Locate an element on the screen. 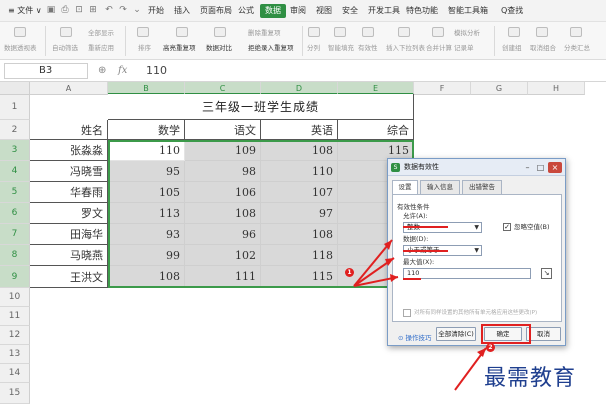  score-cell: 106 is located at coordinates (223, 192).